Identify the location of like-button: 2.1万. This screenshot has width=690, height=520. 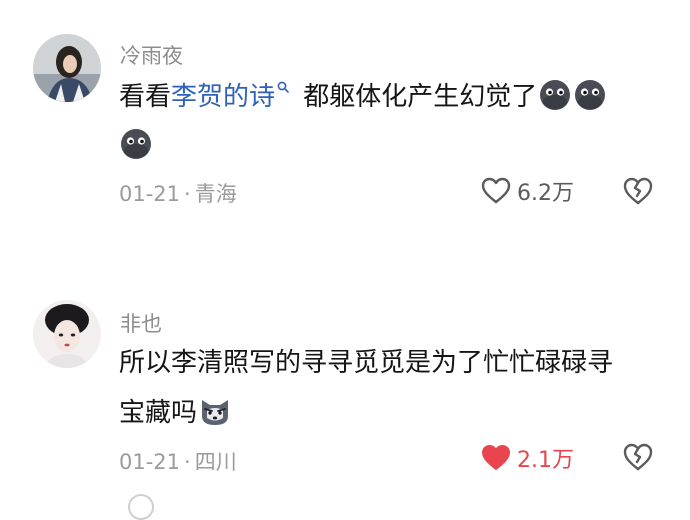
(527, 458).